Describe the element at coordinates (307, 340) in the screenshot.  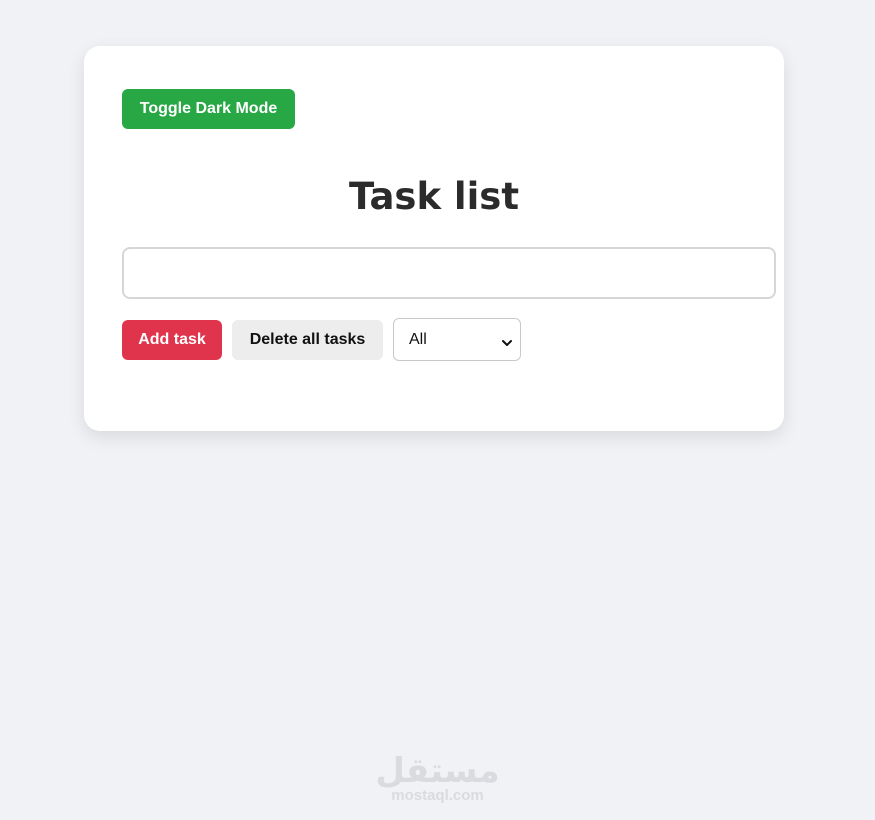
I see `delete-all-tasks-button: Delete all tasks` at that location.